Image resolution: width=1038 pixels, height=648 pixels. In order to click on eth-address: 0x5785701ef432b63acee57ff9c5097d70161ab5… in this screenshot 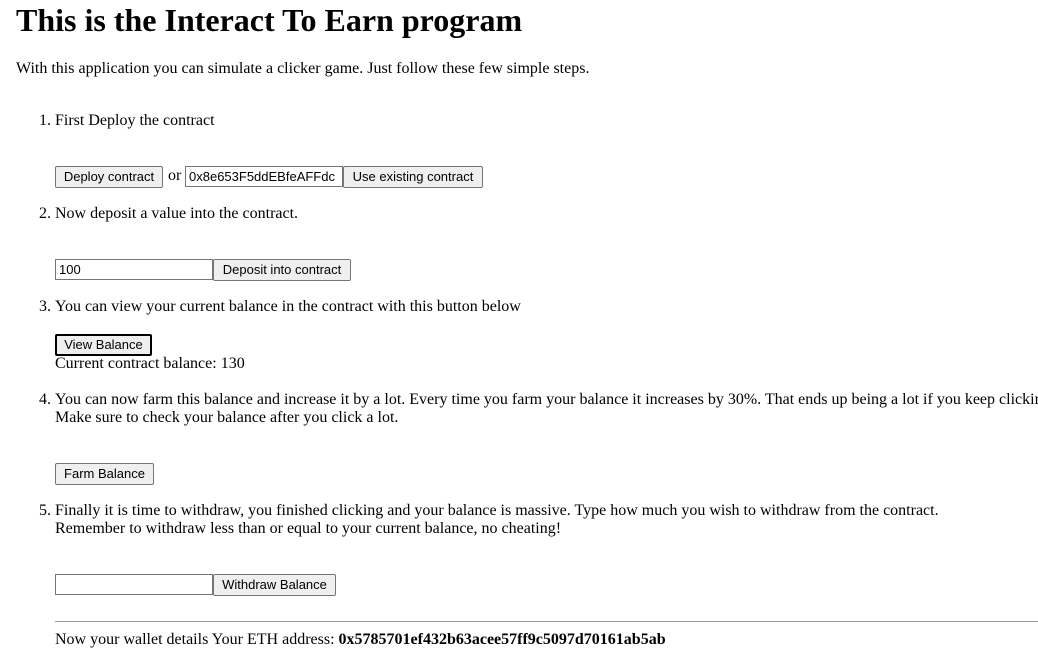, I will do `click(502, 639)`.